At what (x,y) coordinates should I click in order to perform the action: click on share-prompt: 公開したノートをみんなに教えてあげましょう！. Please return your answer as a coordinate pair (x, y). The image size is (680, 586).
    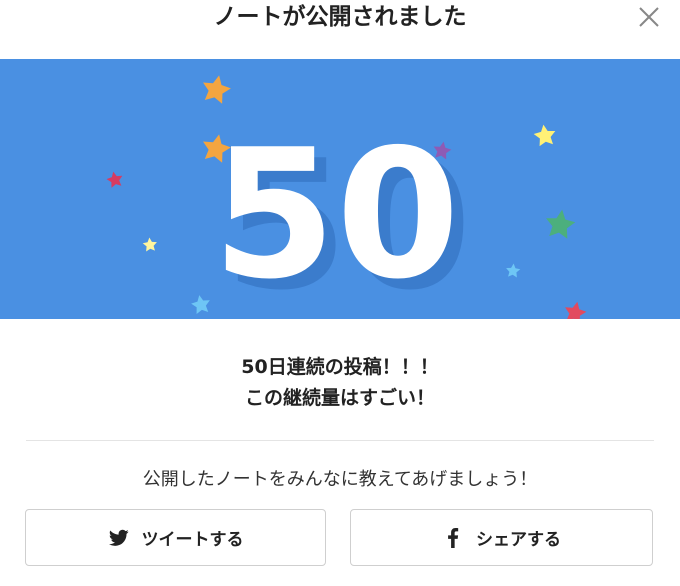
    Looking at the image, I should click on (340, 479).